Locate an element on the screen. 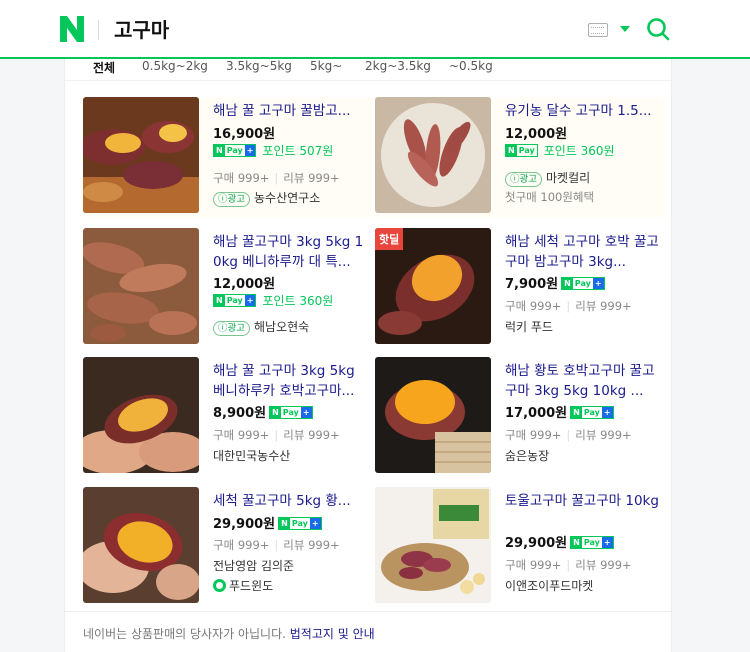 This screenshot has width=750, height=652. search-query: 고구마 is located at coordinates (141, 28).